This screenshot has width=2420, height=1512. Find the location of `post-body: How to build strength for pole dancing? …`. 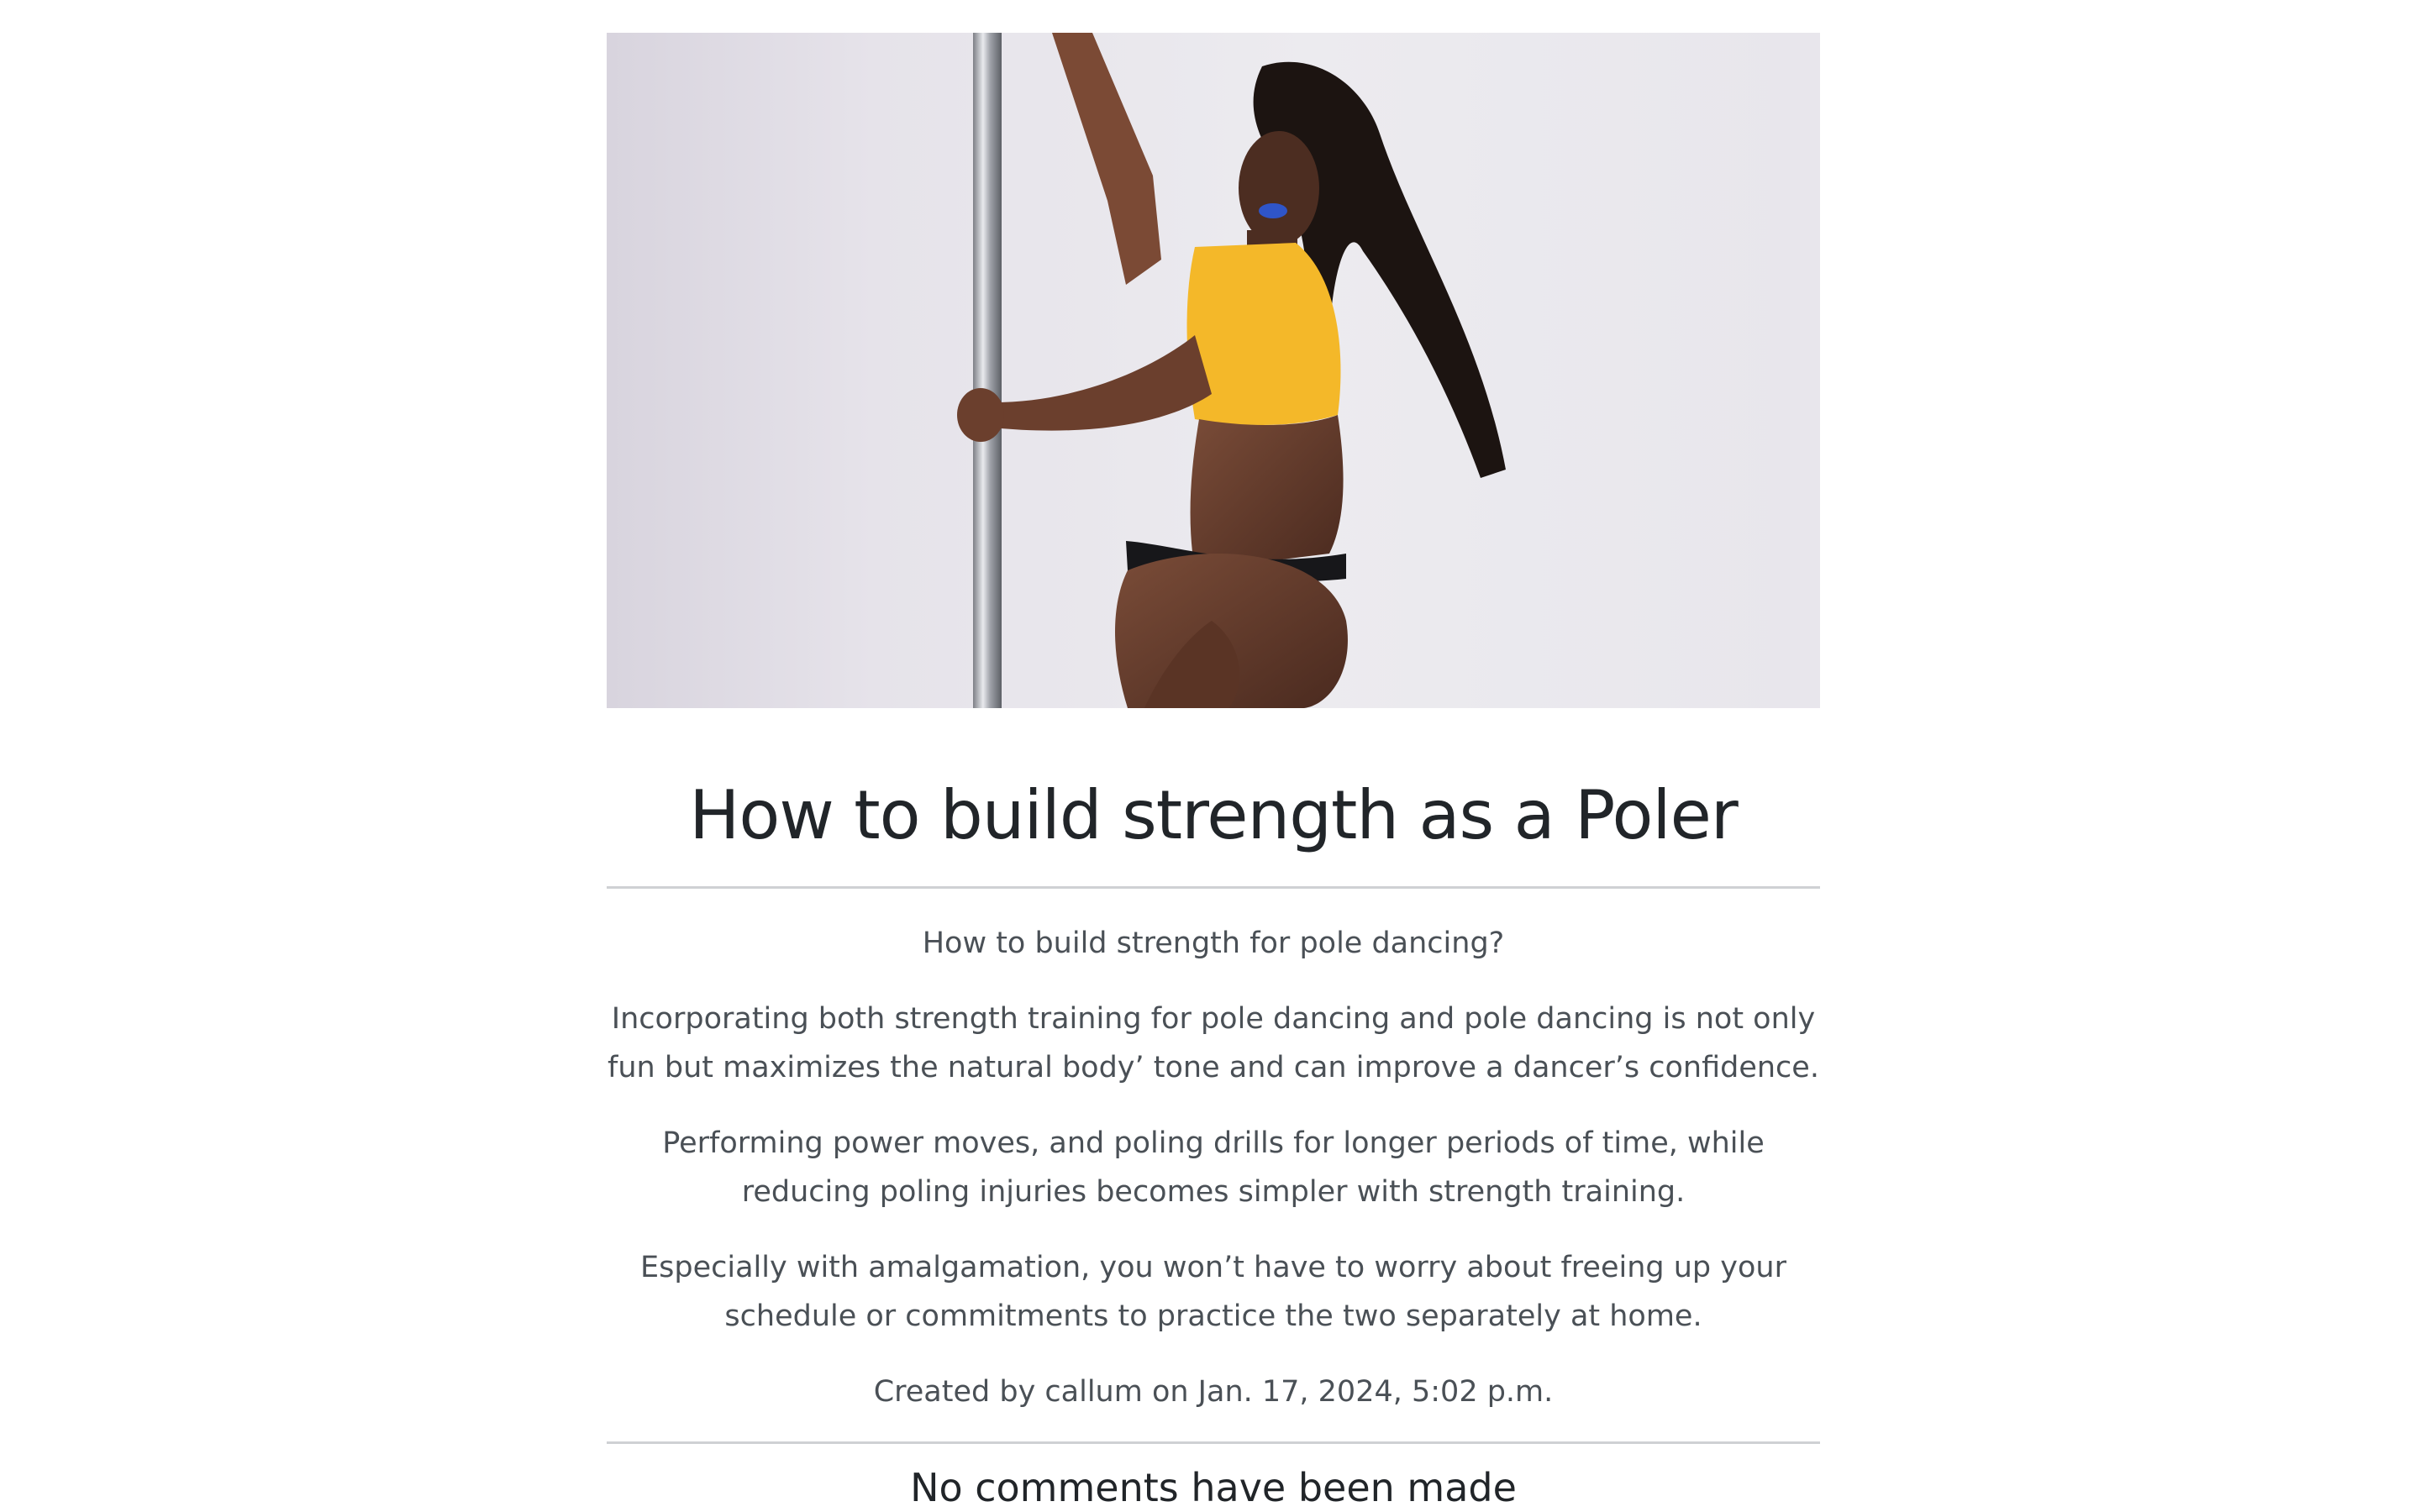

post-body: How to build strength for pole dancing? … is located at coordinates (1213, 1130).